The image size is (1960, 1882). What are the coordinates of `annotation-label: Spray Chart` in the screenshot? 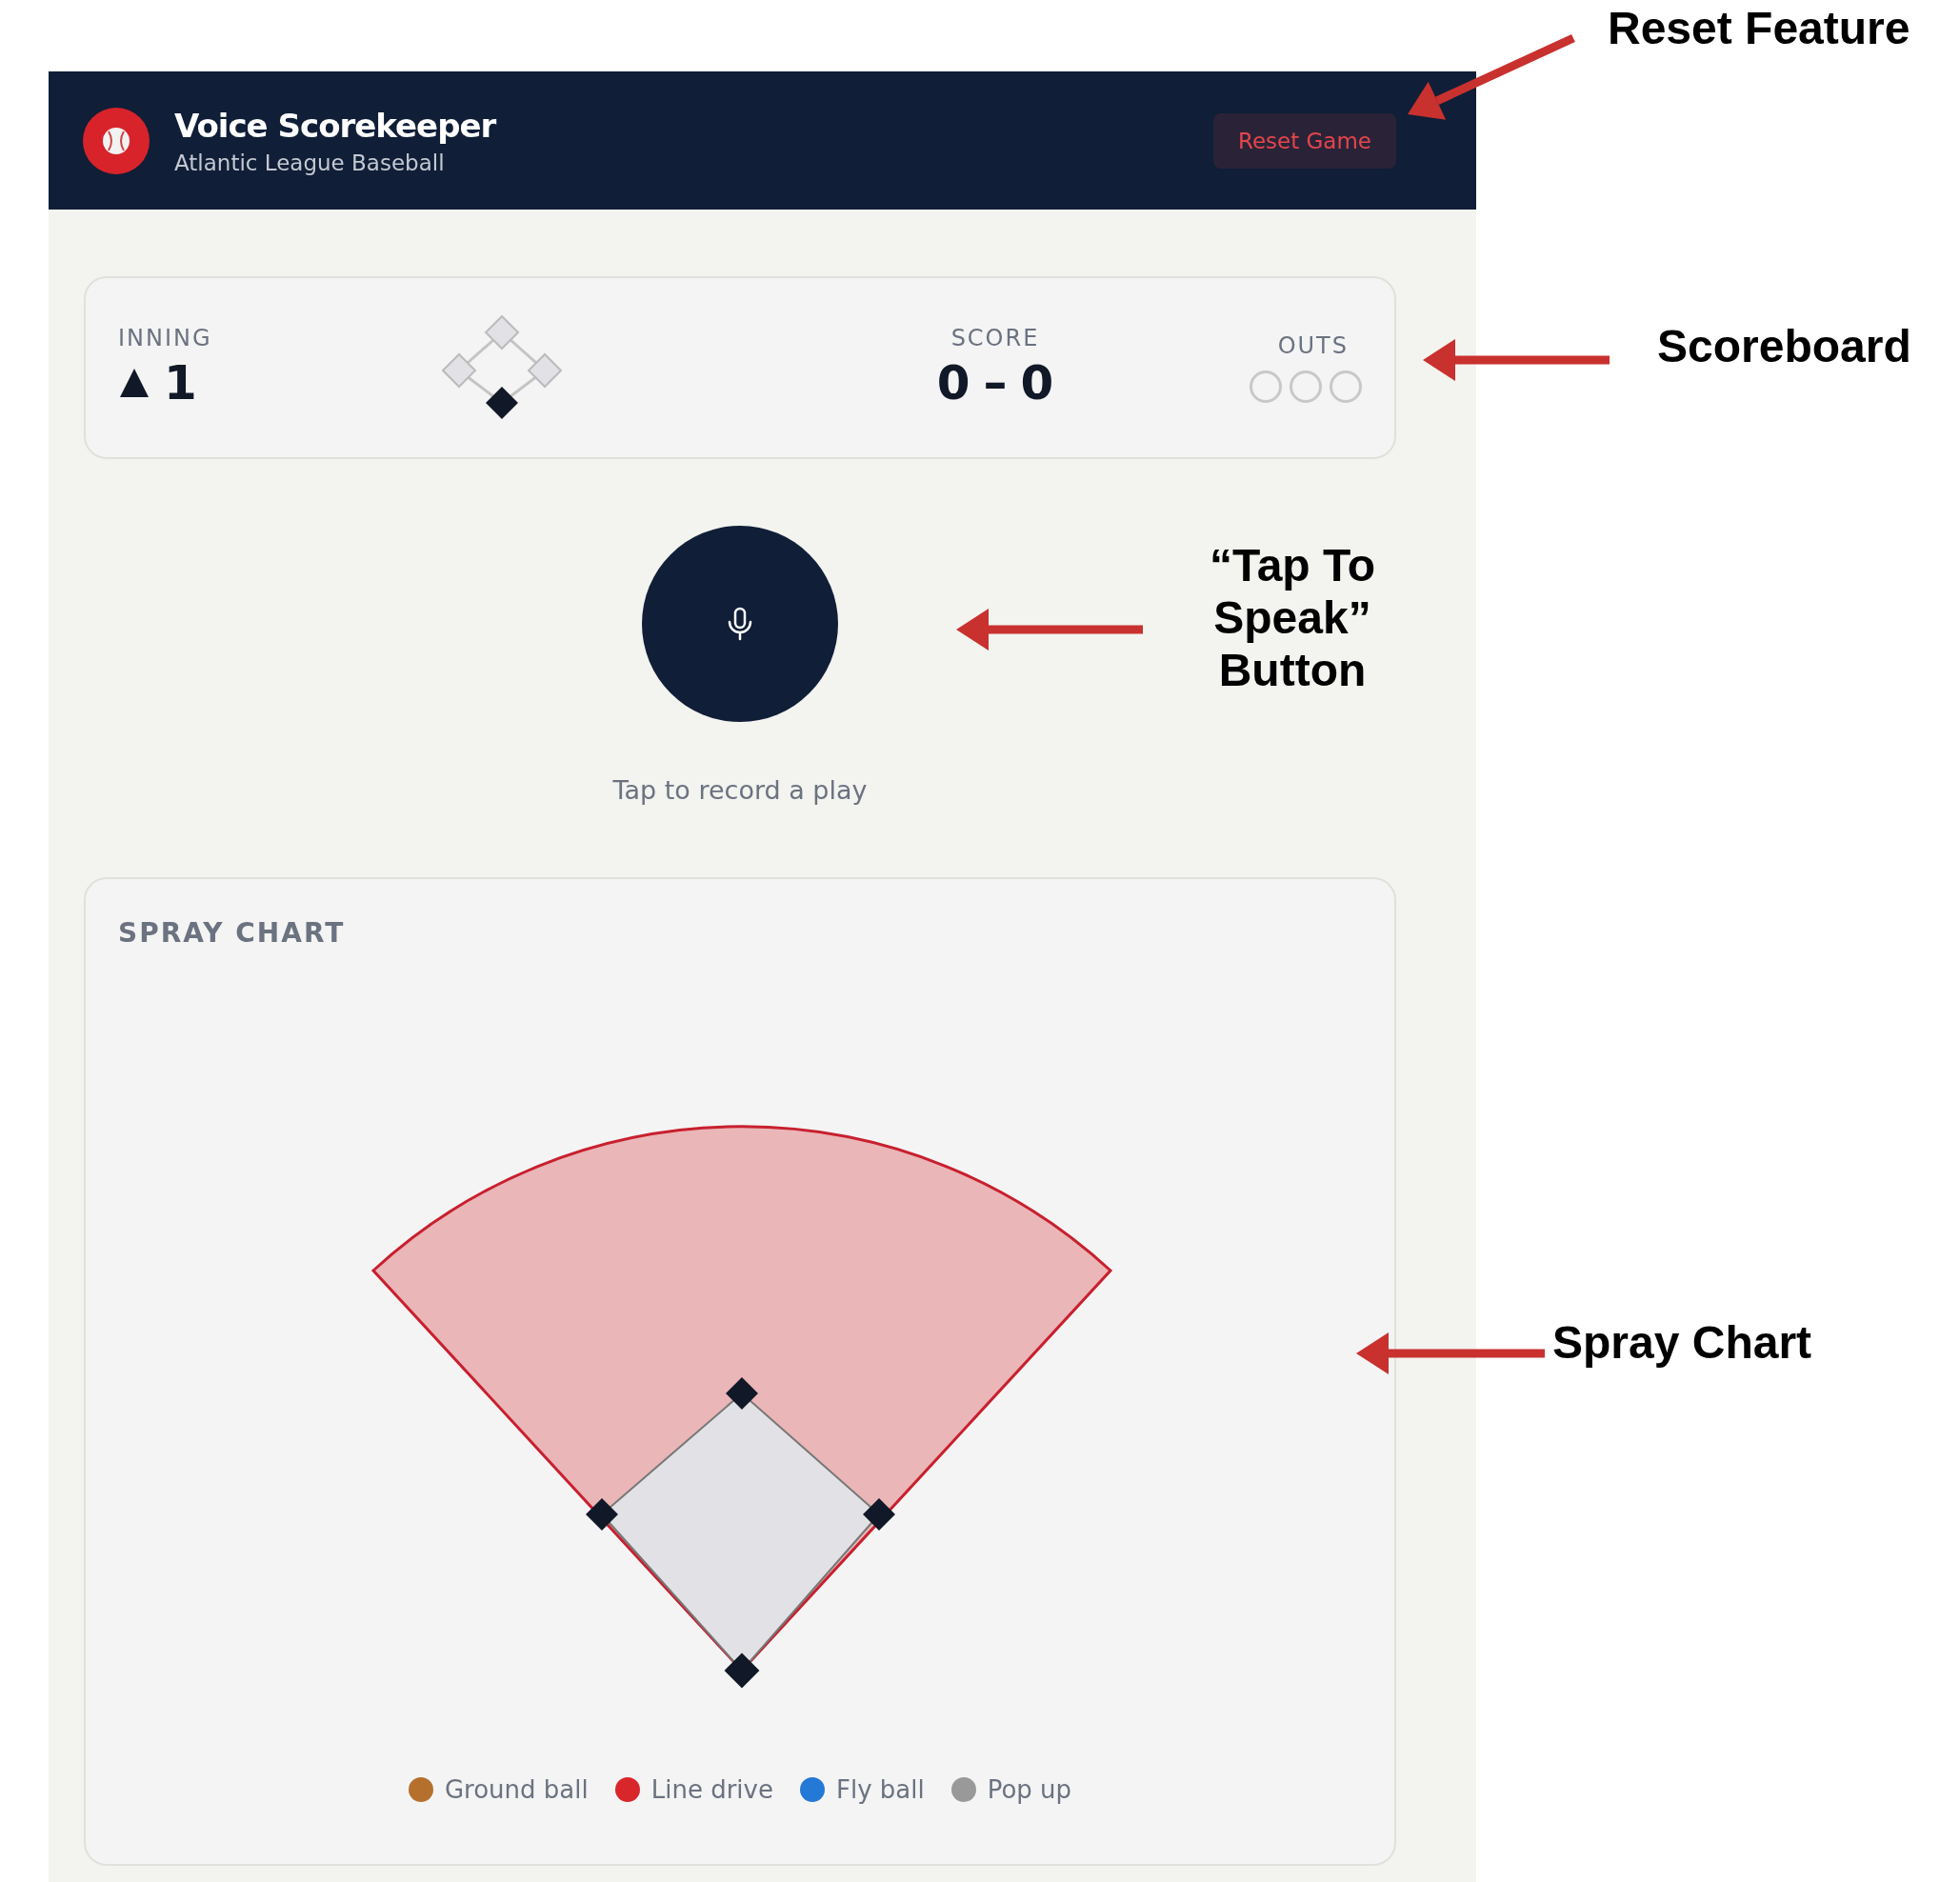 It's located at (1682, 1343).